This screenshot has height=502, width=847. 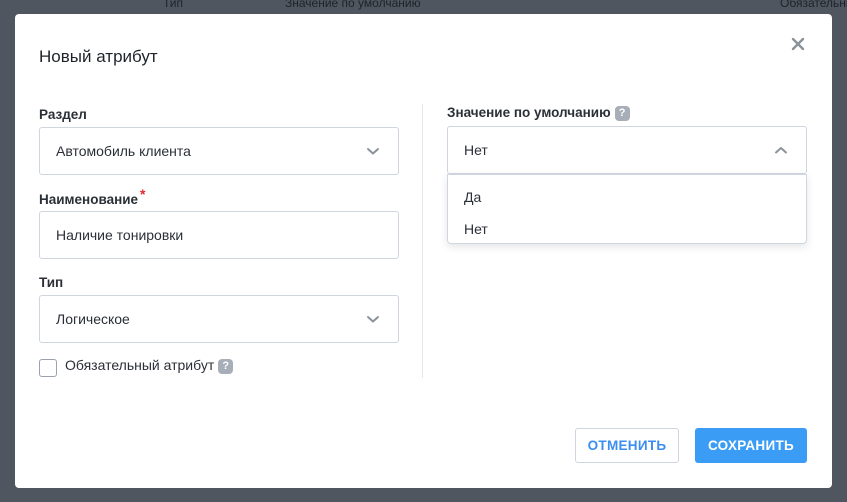 I want to click on dropdown-option-no: Нет, so click(x=476, y=229).